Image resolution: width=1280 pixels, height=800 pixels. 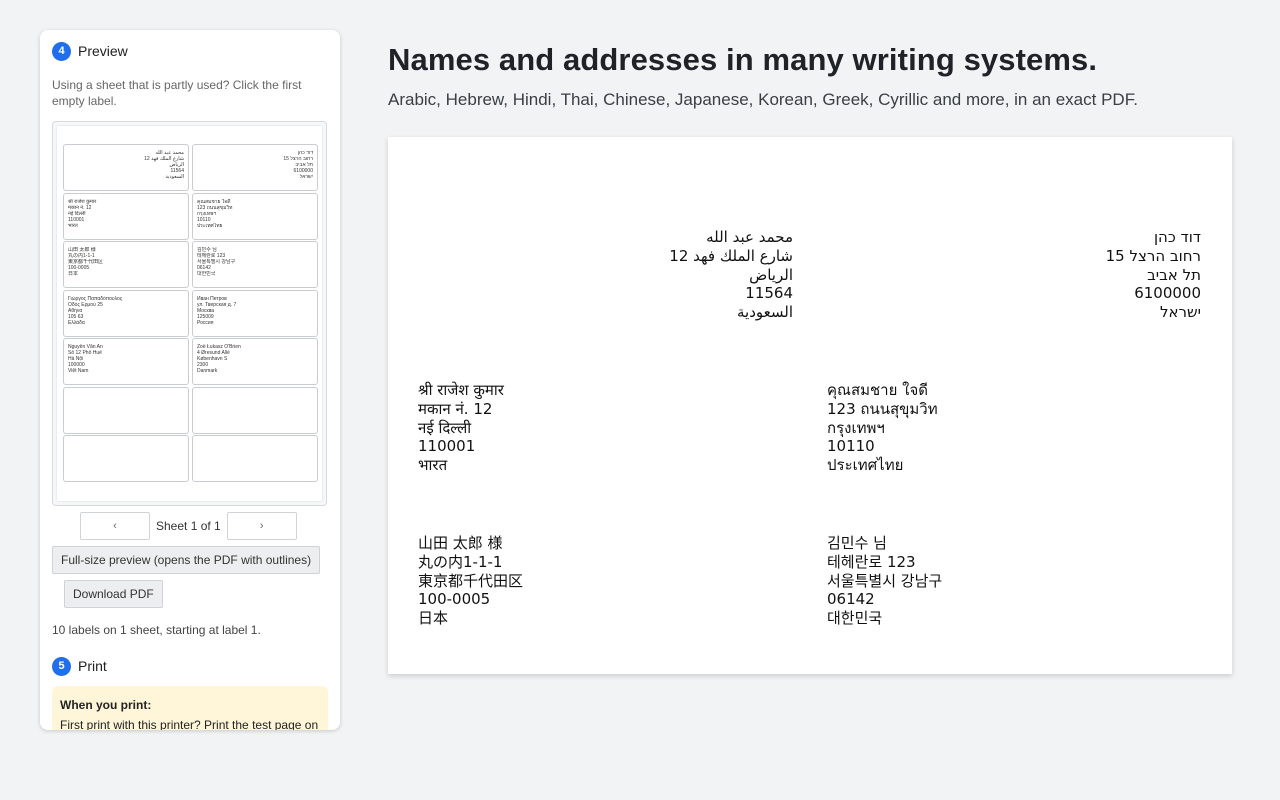 What do you see at coordinates (255, 264) in the screenshot?
I see `label-slot: 김민수 님 테헤란로 123 서울특별시 강남구 06142 대한민국` at bounding box center [255, 264].